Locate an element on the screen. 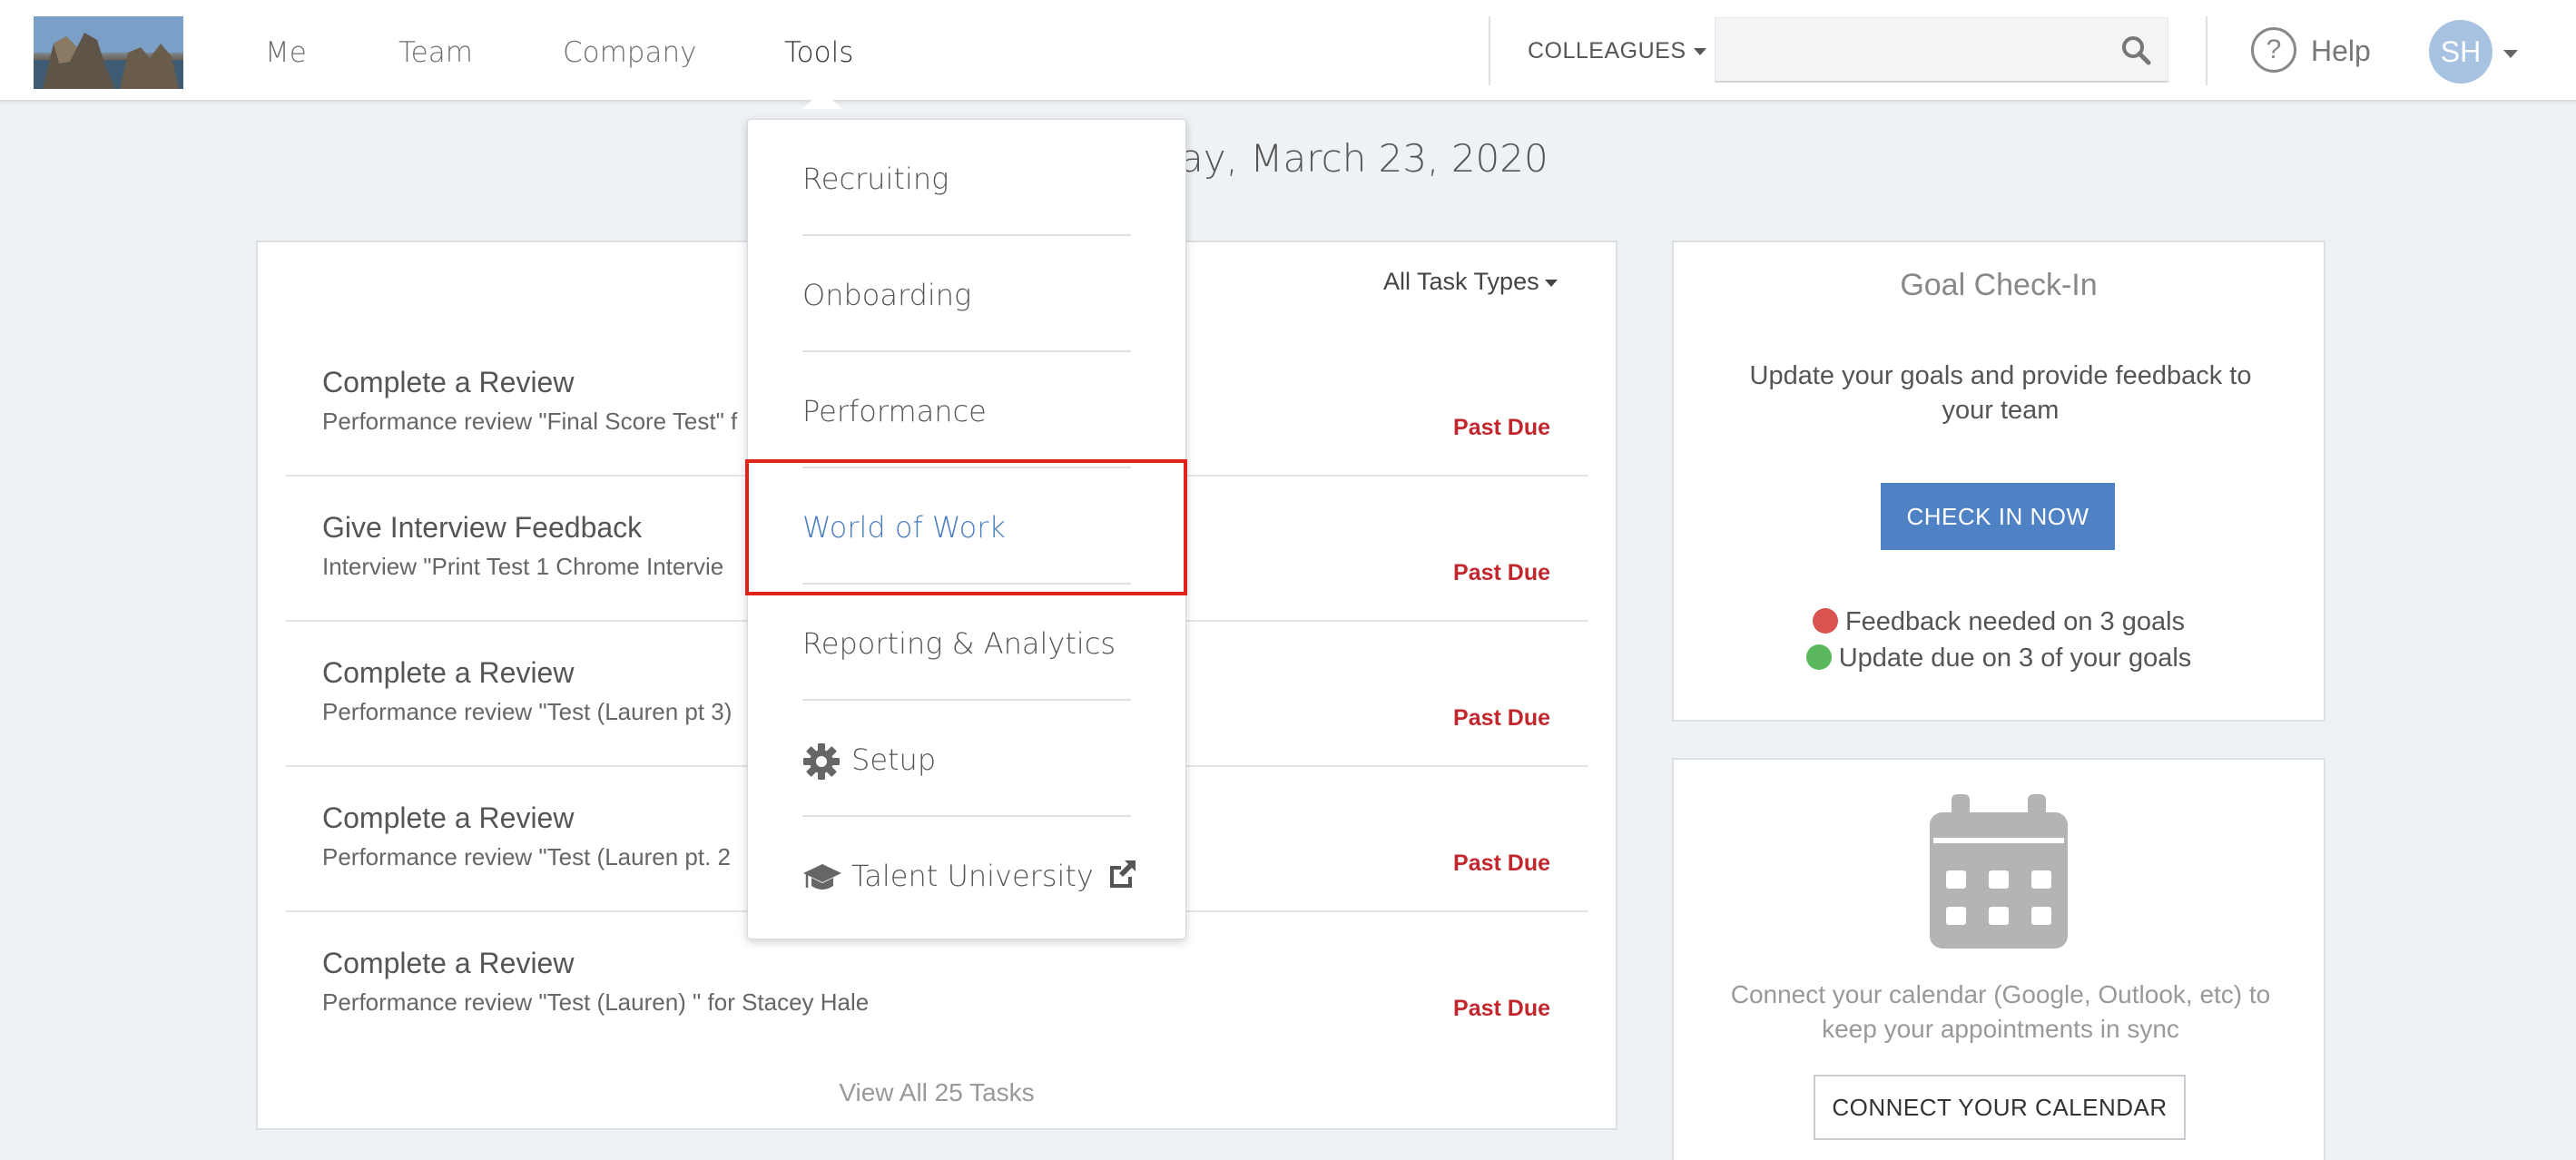 Image resolution: width=2576 pixels, height=1160 pixels. page-date-heading: ay, March 23, 2020 is located at coordinates (1364, 158).